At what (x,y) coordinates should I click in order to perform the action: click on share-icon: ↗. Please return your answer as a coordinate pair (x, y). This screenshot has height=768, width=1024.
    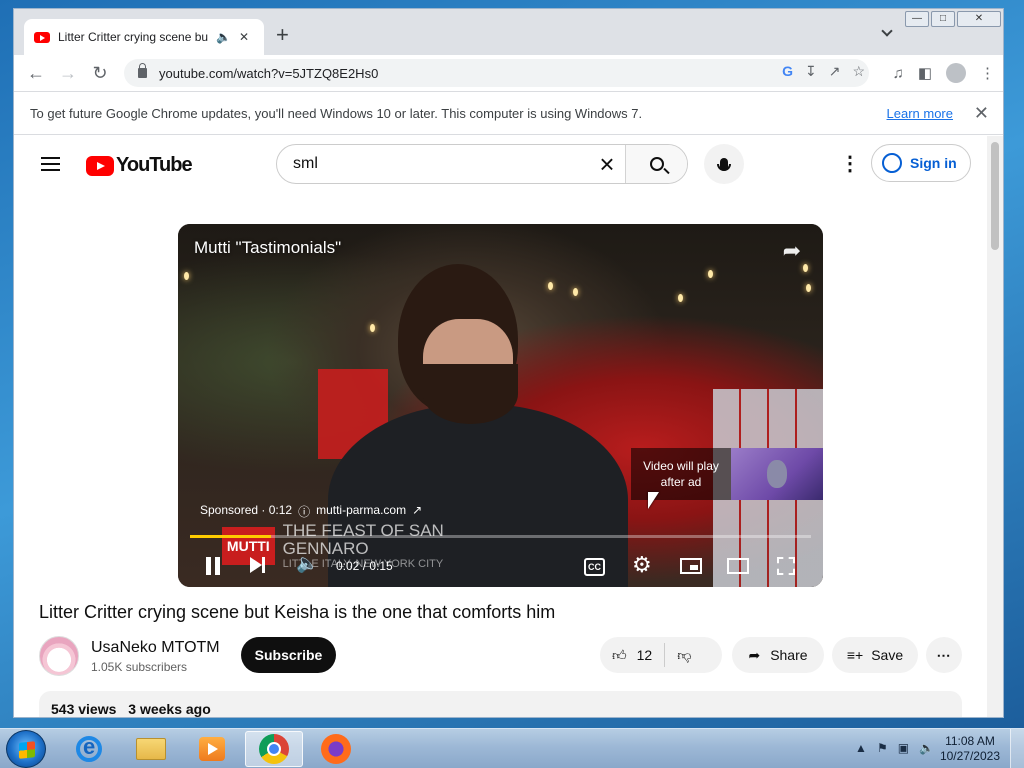
    Looking at the image, I should click on (835, 71).